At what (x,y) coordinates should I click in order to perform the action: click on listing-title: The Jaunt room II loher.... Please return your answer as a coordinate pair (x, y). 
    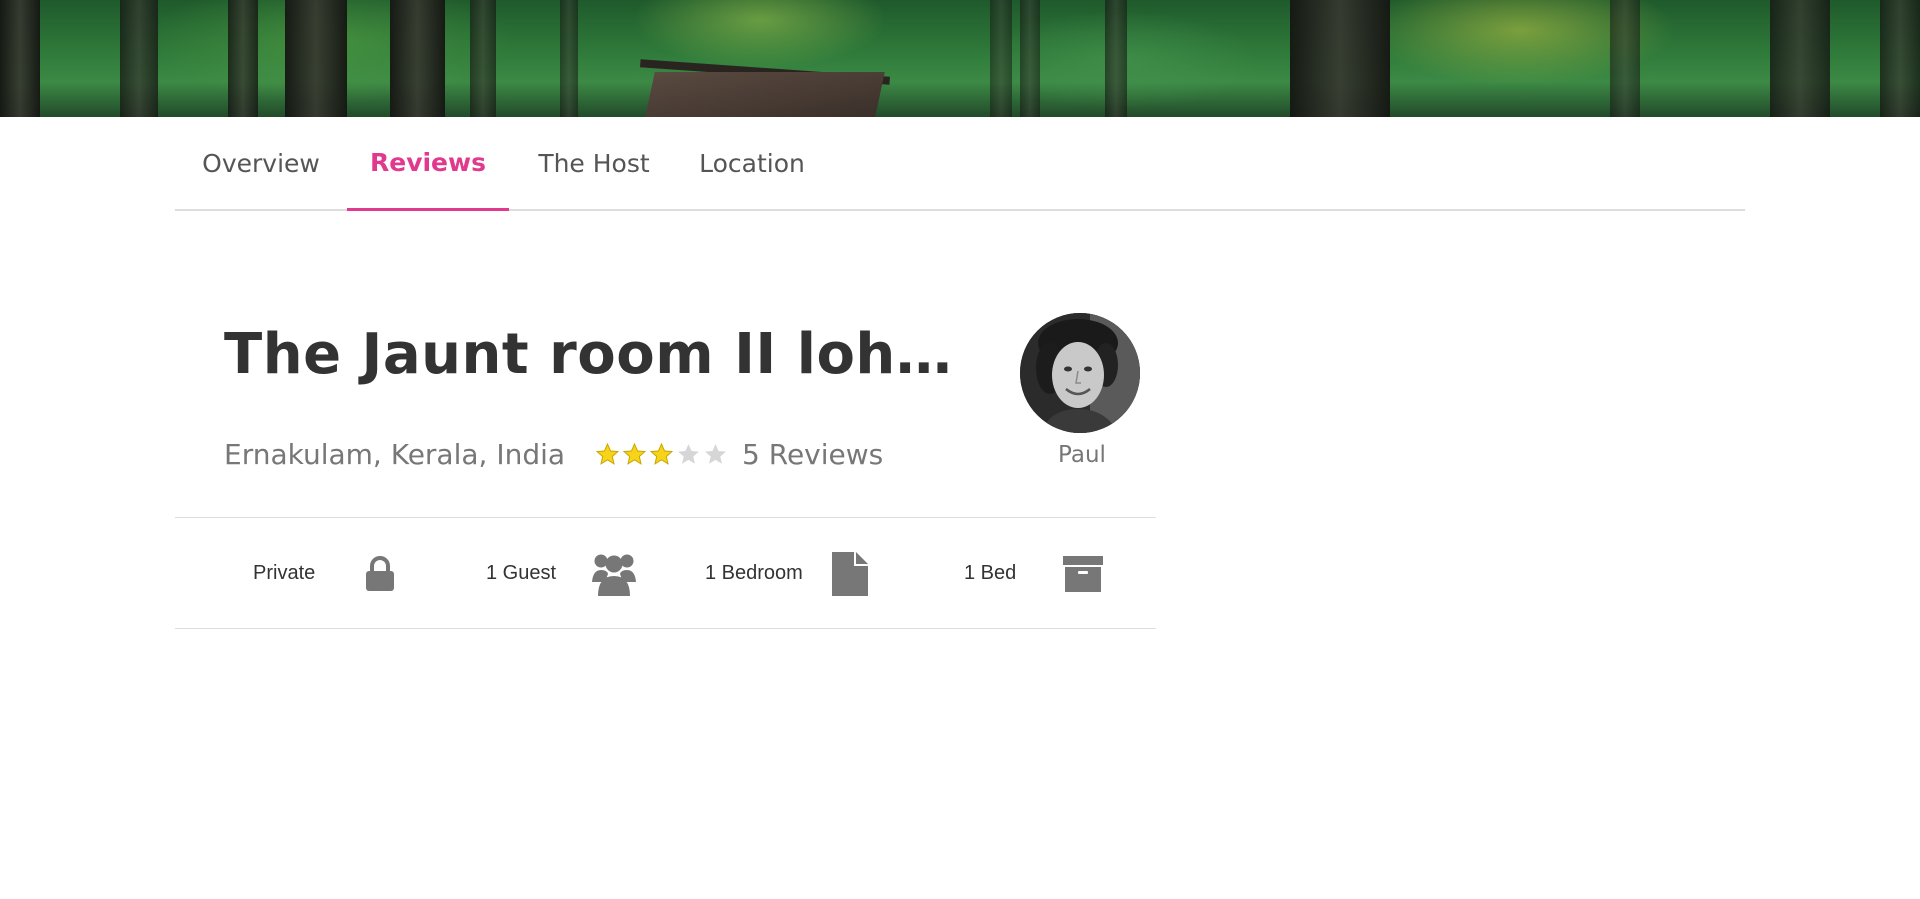
    Looking at the image, I should click on (589, 354).